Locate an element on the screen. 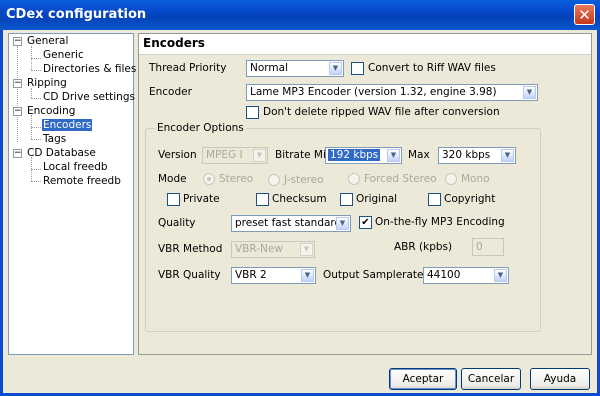 This screenshot has height=396, width=600. quality-value: preset fast standard is located at coordinates (288, 223).